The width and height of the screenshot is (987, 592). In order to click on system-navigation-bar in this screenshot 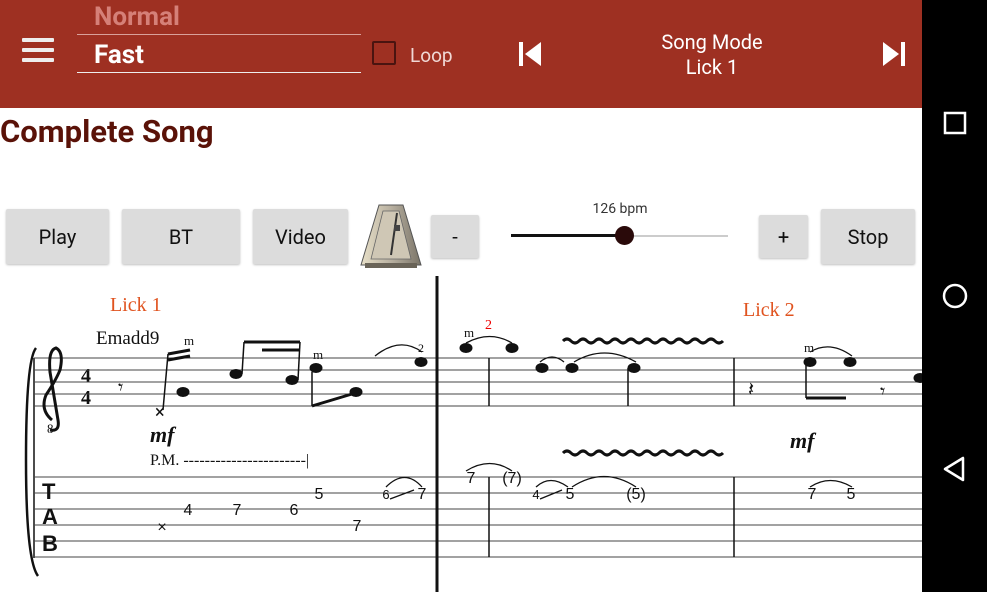, I will do `click(954, 296)`.